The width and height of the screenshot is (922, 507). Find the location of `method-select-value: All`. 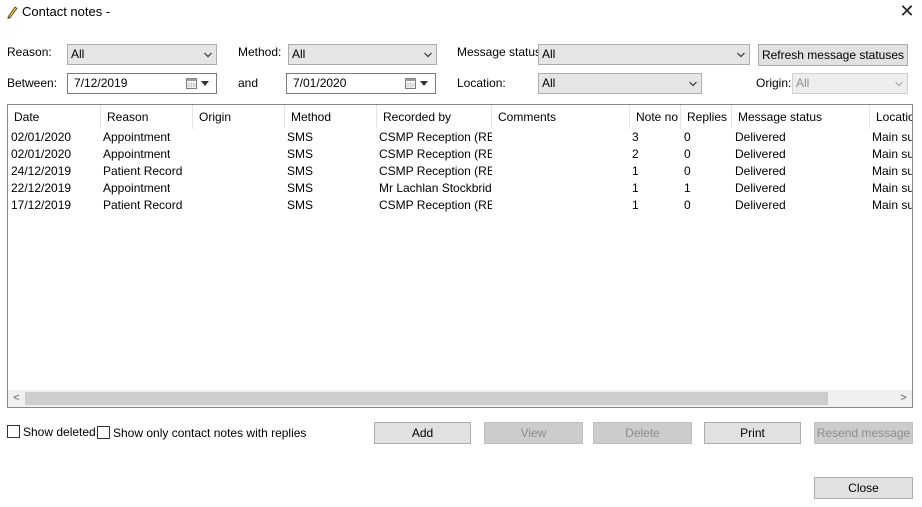

method-select-value: All is located at coordinates (299, 54).